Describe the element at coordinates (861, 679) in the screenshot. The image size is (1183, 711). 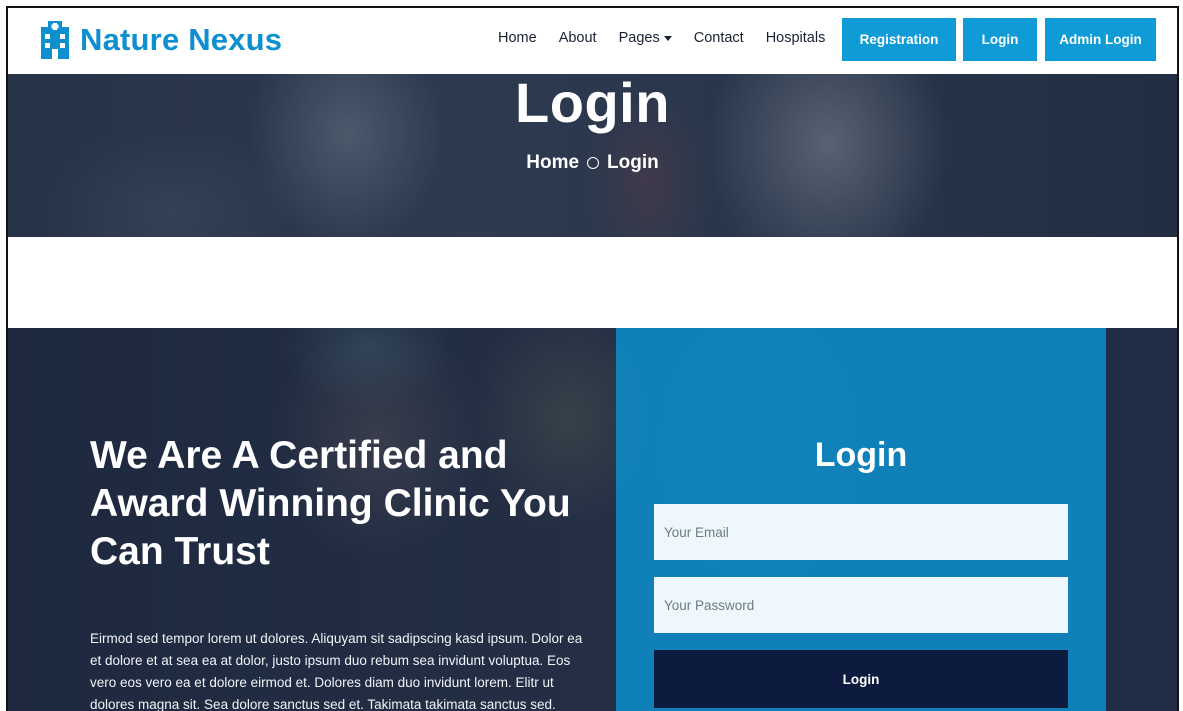
I see `login-submit-button: Login` at that location.